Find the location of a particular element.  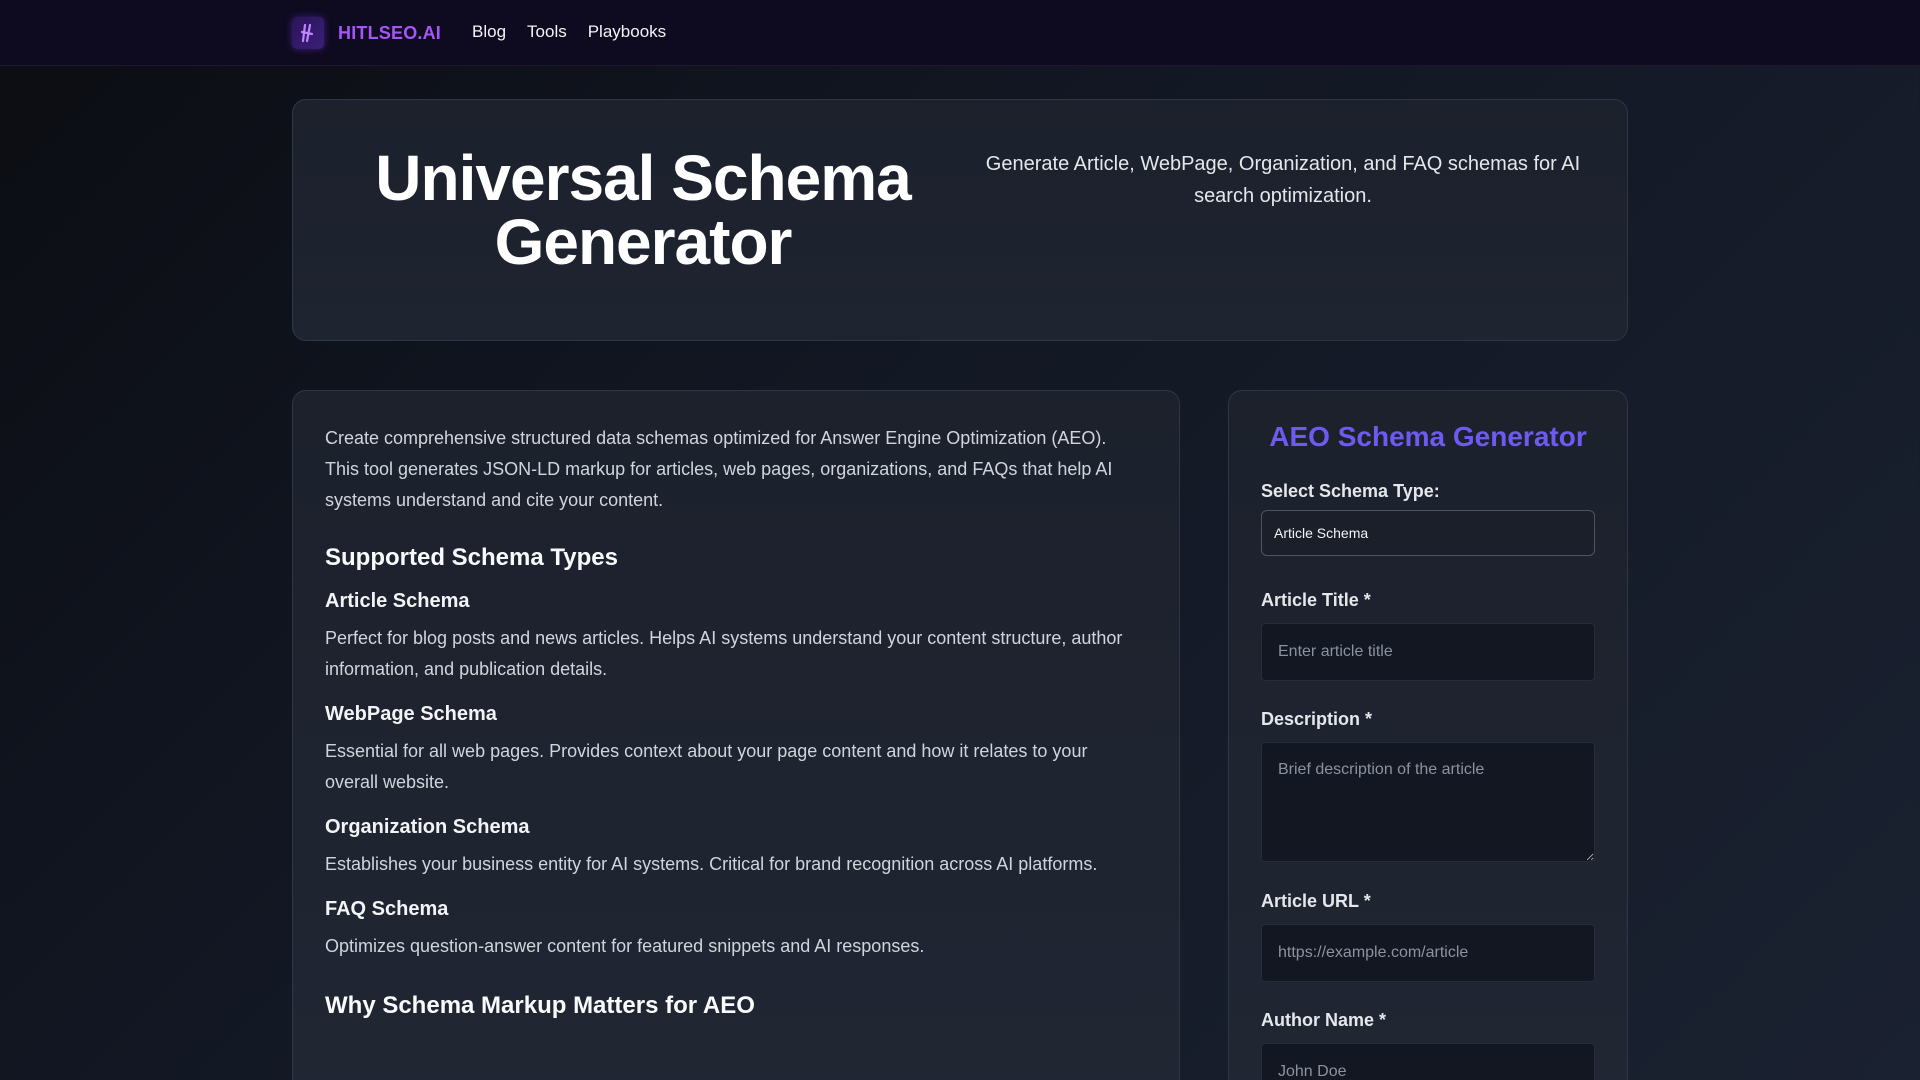

top-navbar: HITLSEO.AI Blog Tools Playbooks is located at coordinates (960, 33).